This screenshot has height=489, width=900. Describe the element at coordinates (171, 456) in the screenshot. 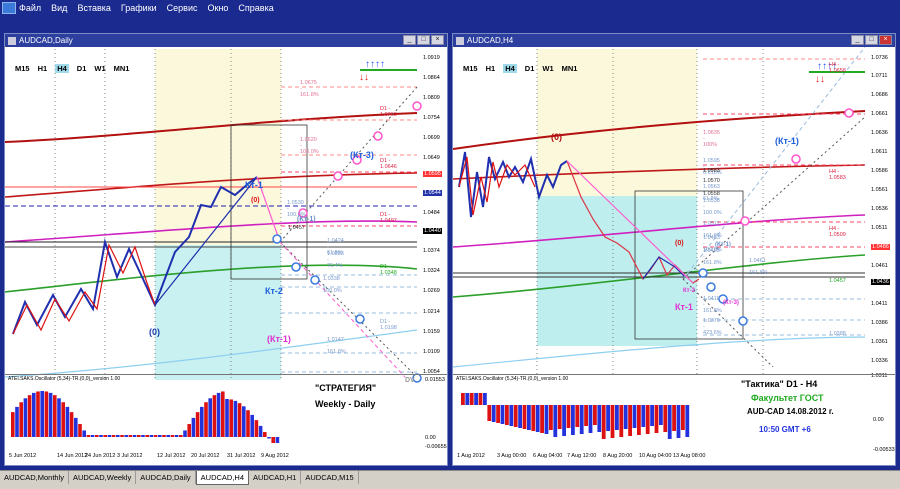

I see `date-tick: 12 Jul 2012` at that location.